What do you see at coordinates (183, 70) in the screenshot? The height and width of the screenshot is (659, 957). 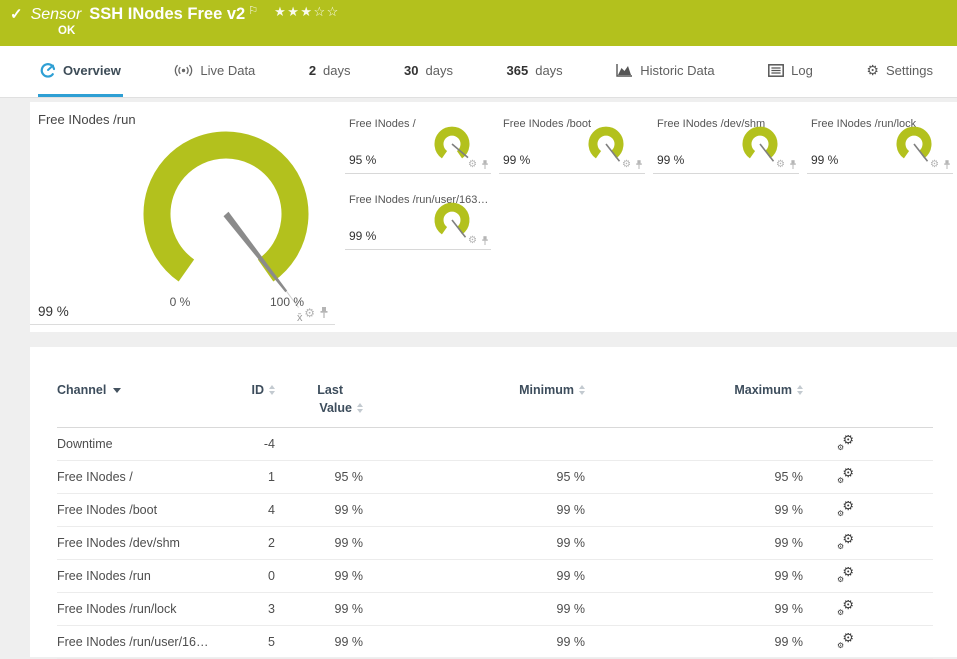 I see `broadcast-icon` at bounding box center [183, 70].